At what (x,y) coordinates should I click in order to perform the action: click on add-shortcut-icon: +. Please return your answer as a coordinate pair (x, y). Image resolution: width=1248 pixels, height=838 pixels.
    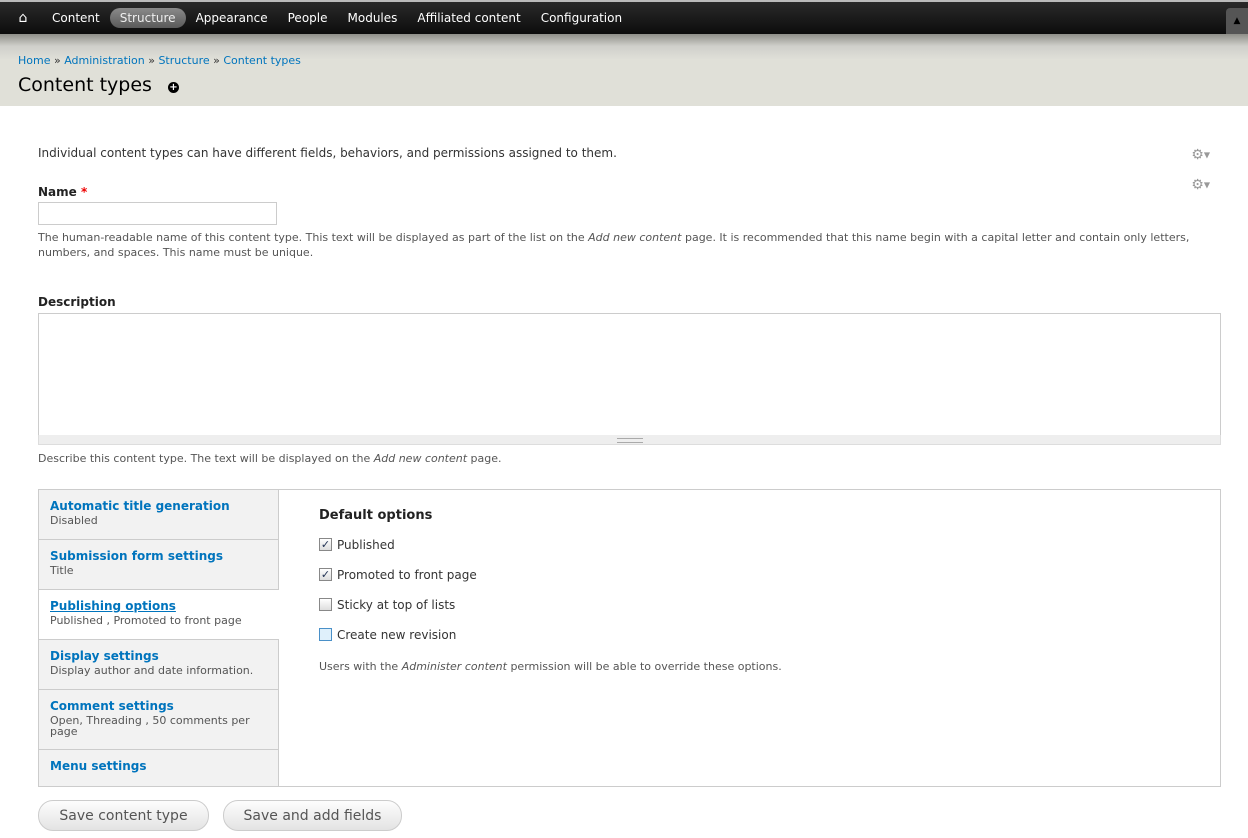
    Looking at the image, I should click on (173, 87).